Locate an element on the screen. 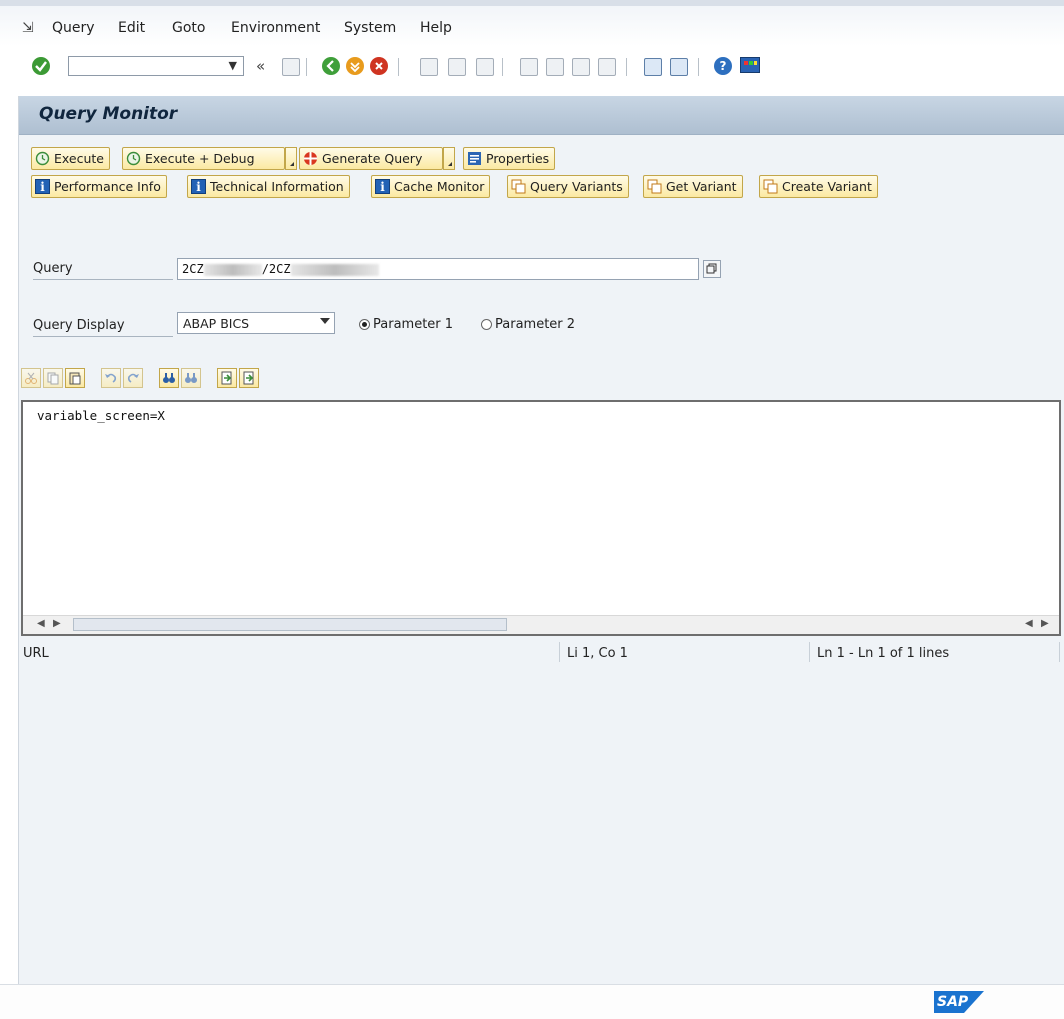 The image size is (1064, 1019). query-display-select: ABAP BICS is located at coordinates (256, 323).